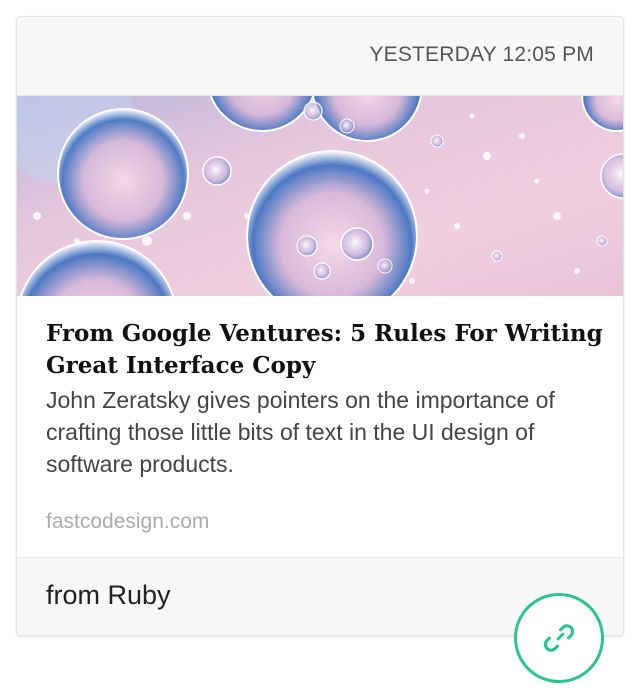 The width and height of the screenshot is (640, 697). I want to click on article-domain: fastcodesign.com, so click(128, 521).